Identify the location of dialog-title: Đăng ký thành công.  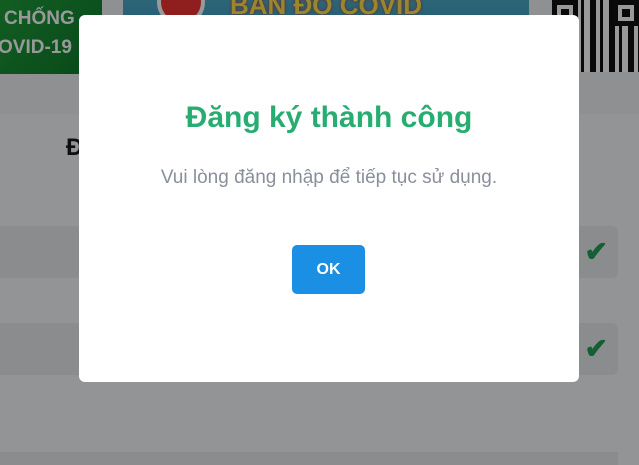
(329, 117).